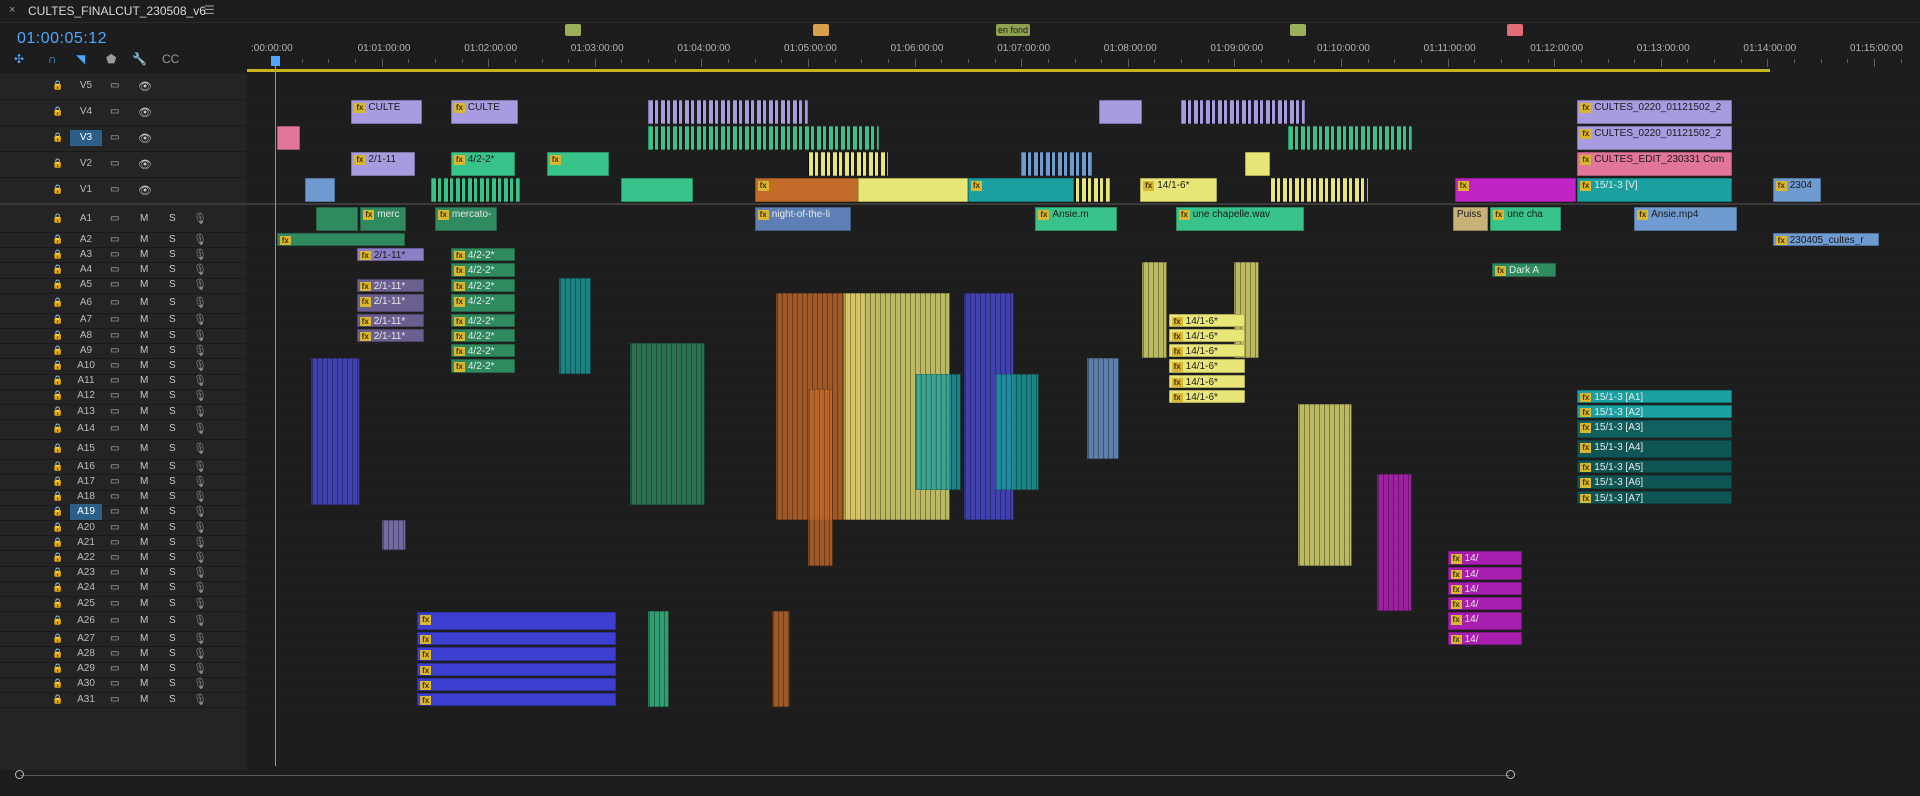 The image size is (1920, 796). What do you see at coordinates (86, 669) in the screenshot?
I see `track-name: A29` at bounding box center [86, 669].